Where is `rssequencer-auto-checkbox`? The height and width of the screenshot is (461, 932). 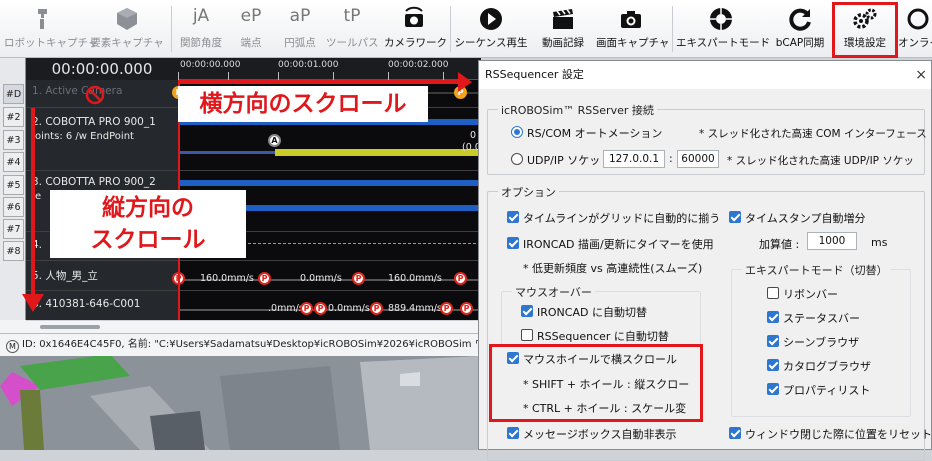 rssequencer-auto-checkbox is located at coordinates (527, 335).